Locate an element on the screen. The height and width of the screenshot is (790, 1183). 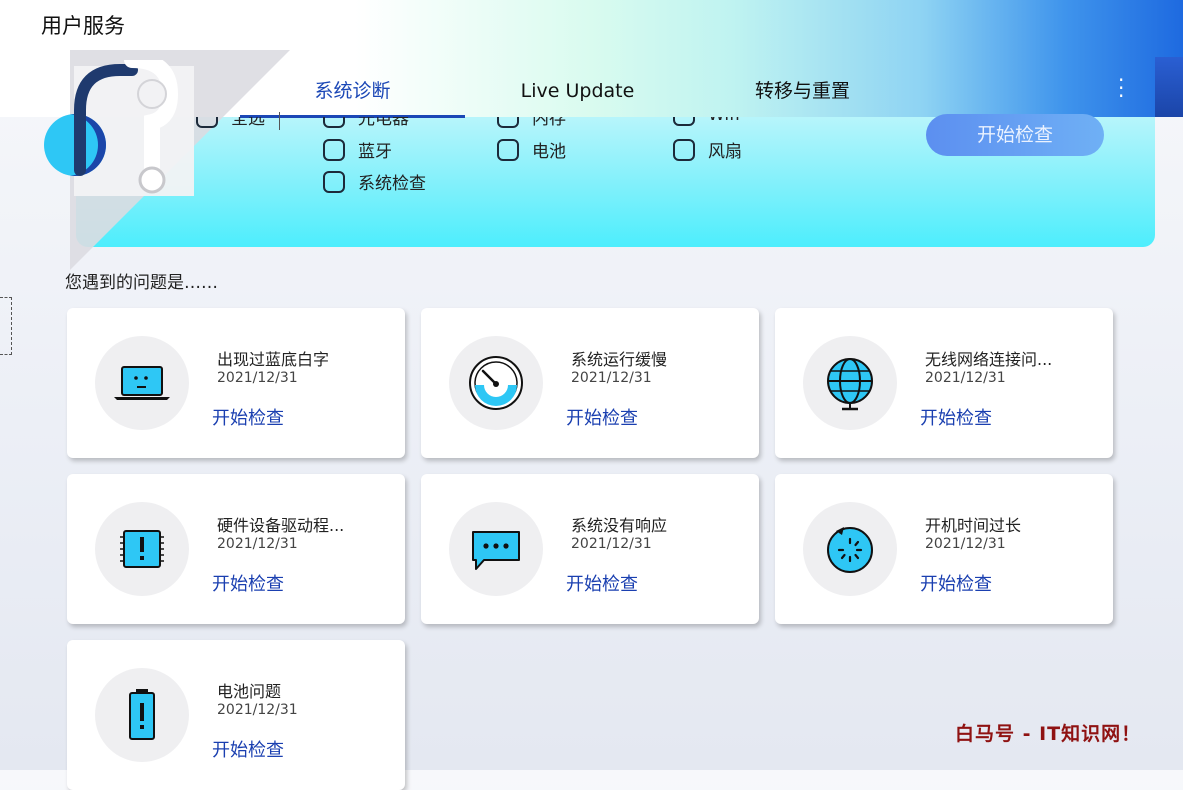
checkbox-fan: 风扇 is located at coordinates (707, 149).